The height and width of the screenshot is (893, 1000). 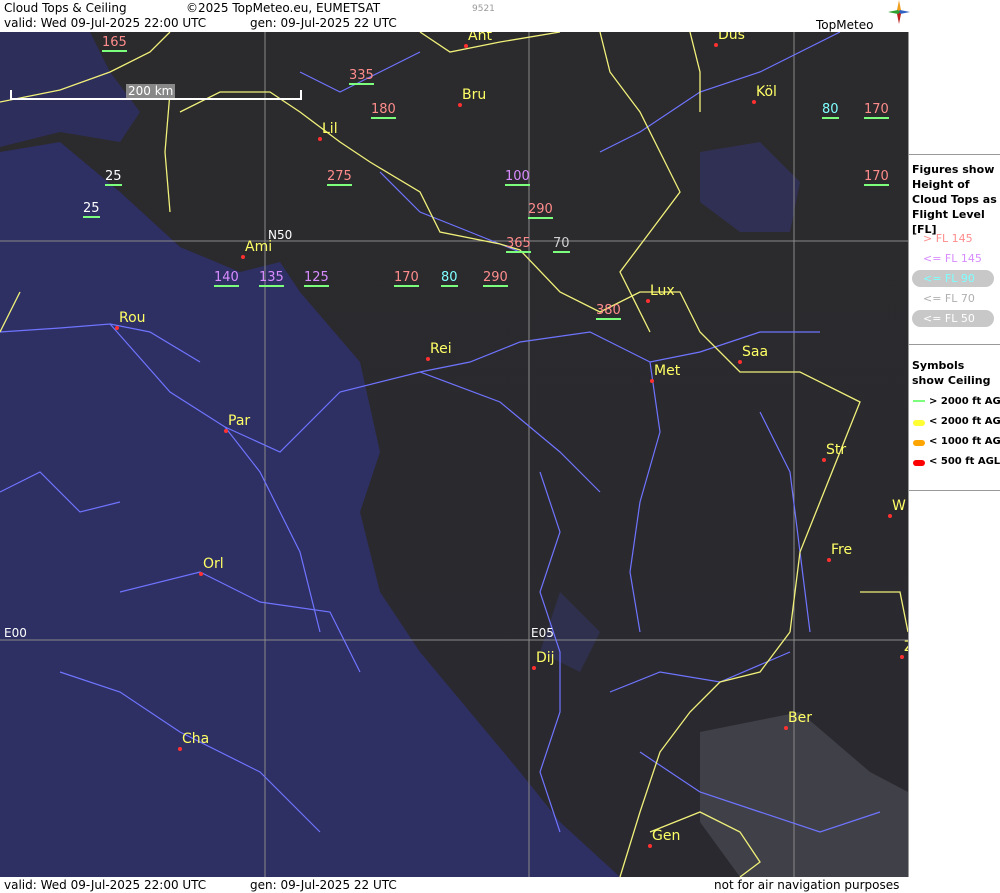 I want to click on cloud-top-label: 125, so click(x=316, y=278).